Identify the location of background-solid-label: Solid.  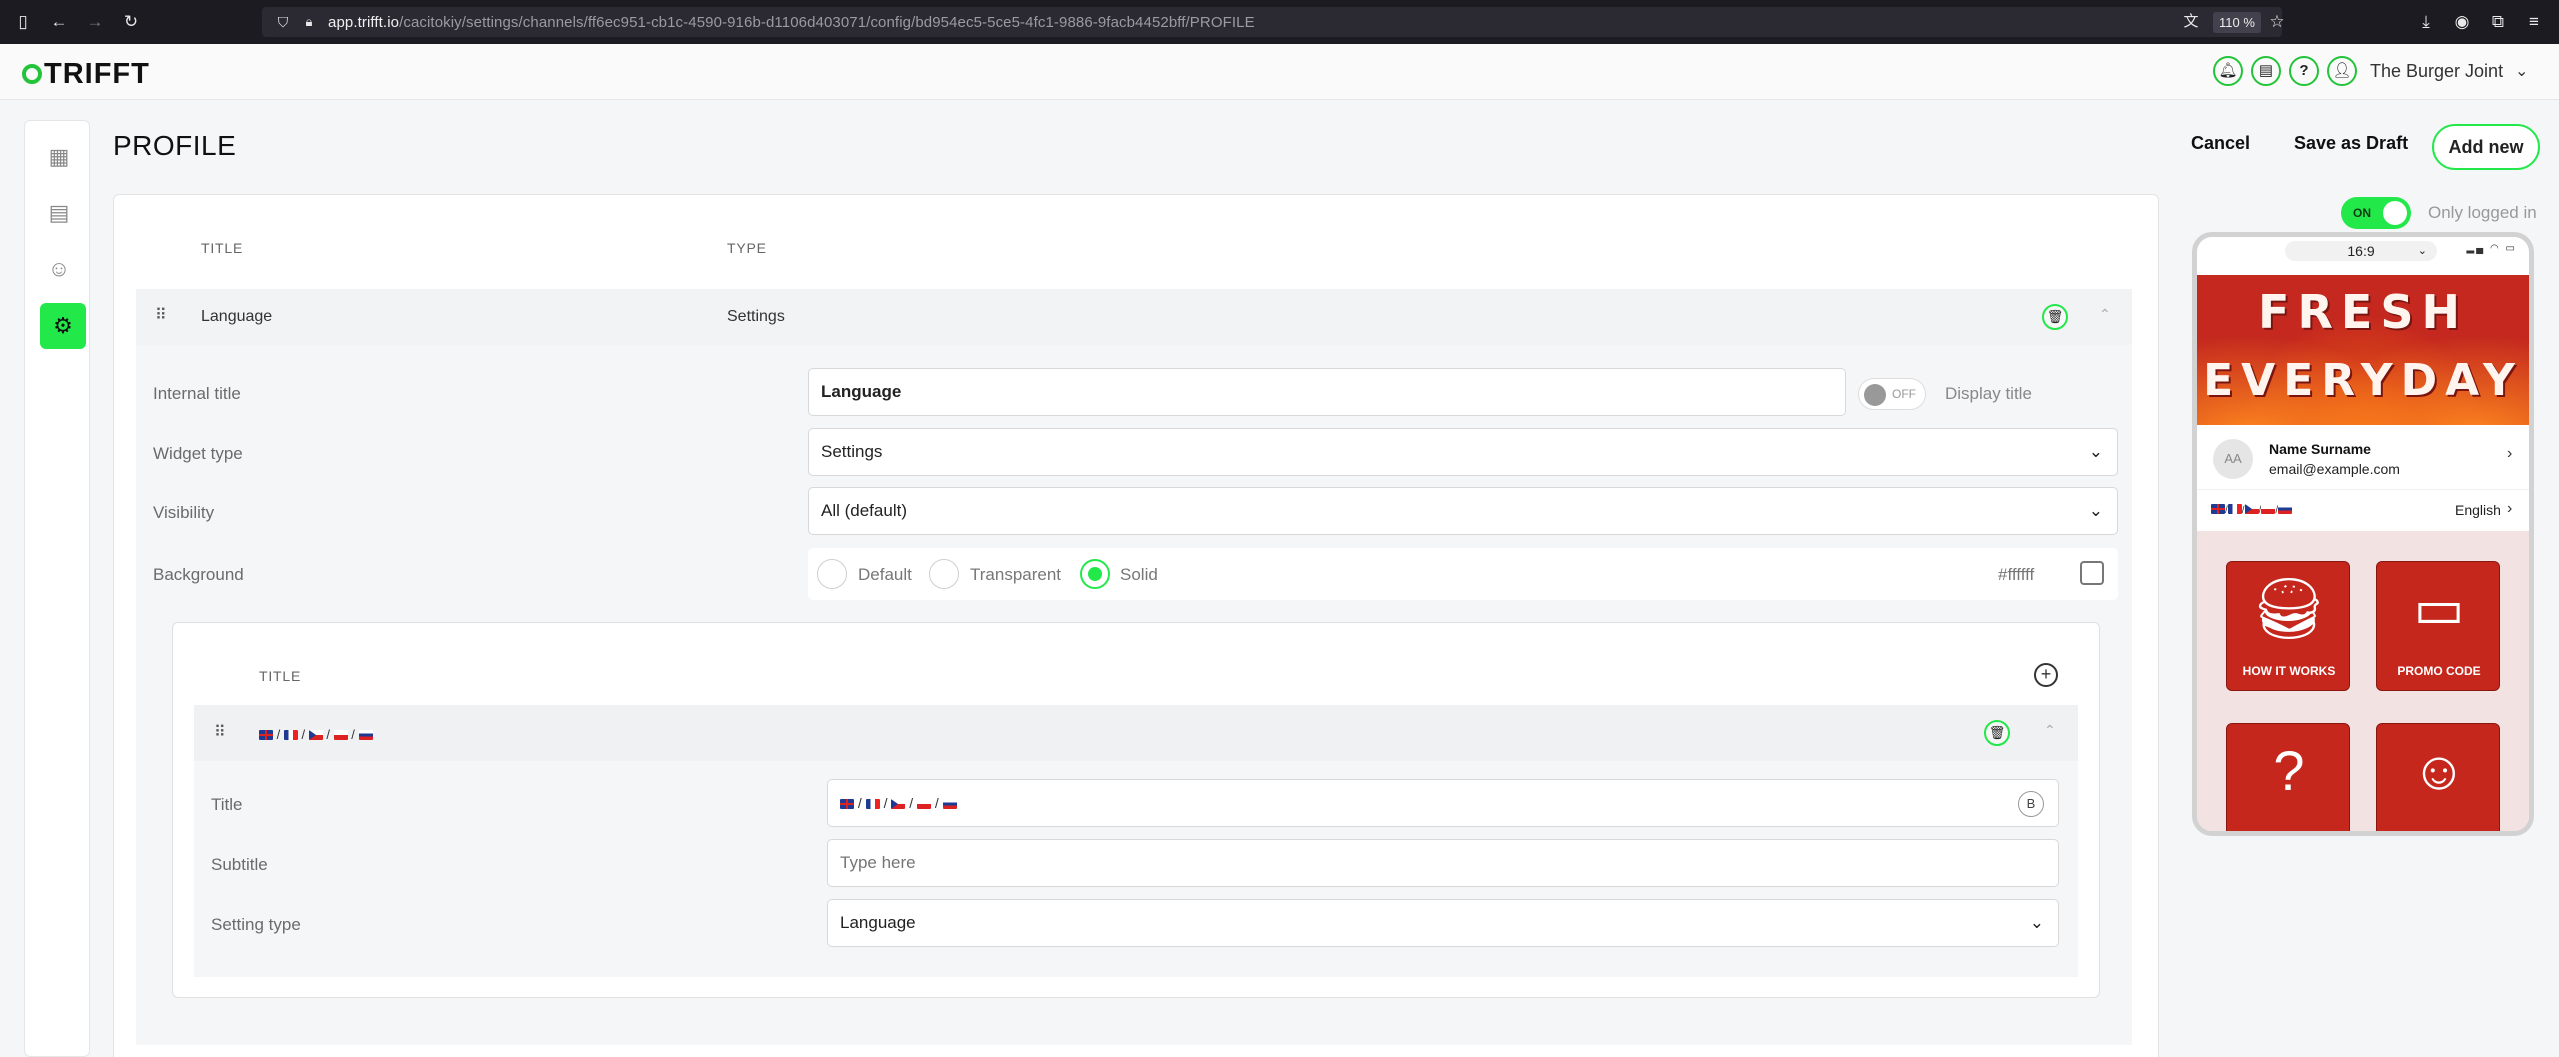
(1139, 575).